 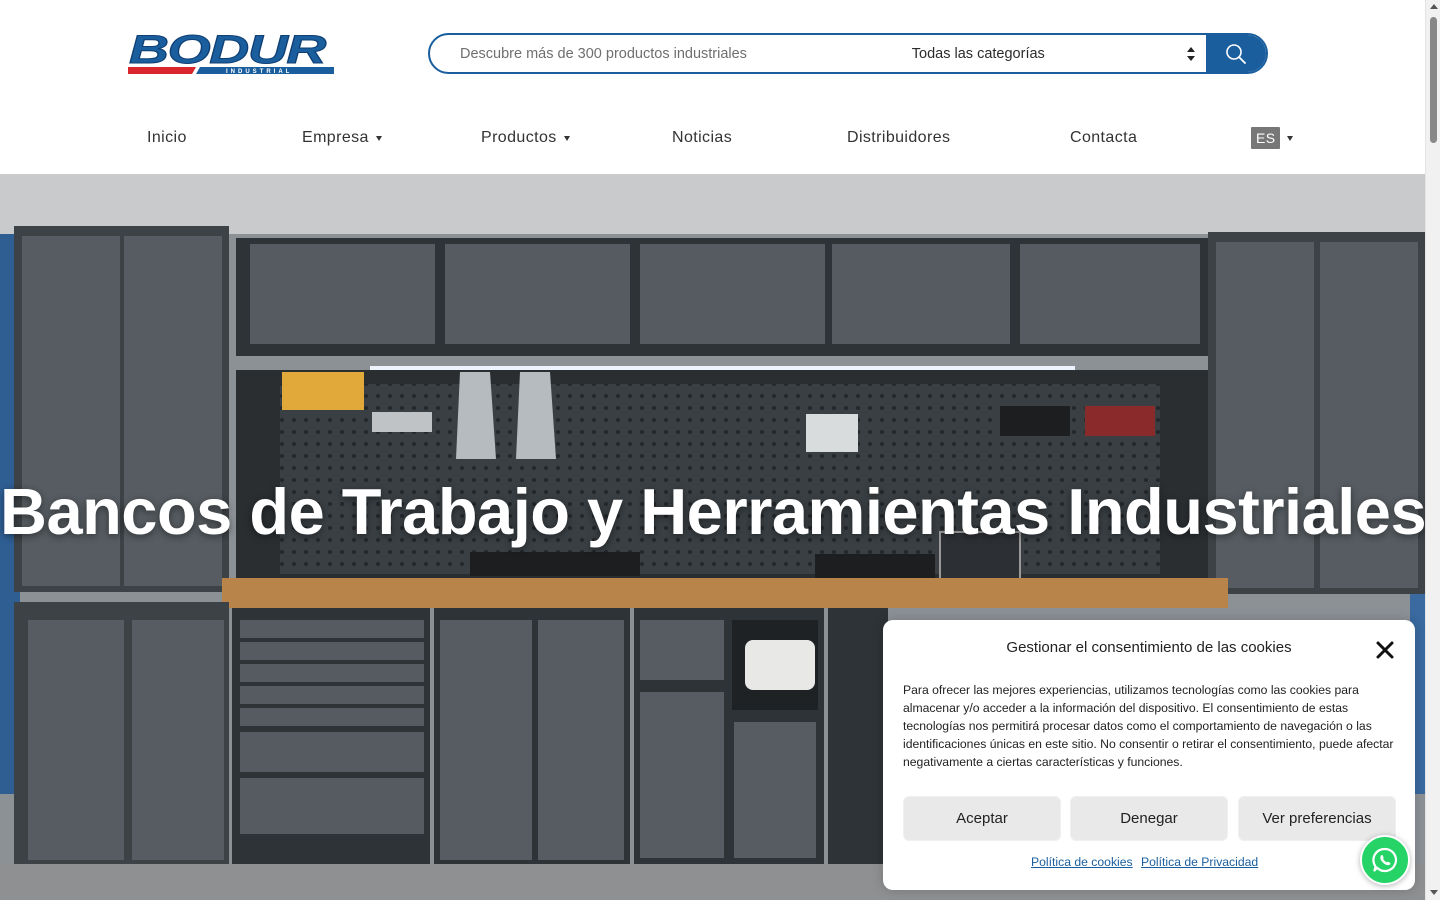 What do you see at coordinates (1082, 862) in the screenshot?
I see `cookies-policy-link: Política de cookies` at bounding box center [1082, 862].